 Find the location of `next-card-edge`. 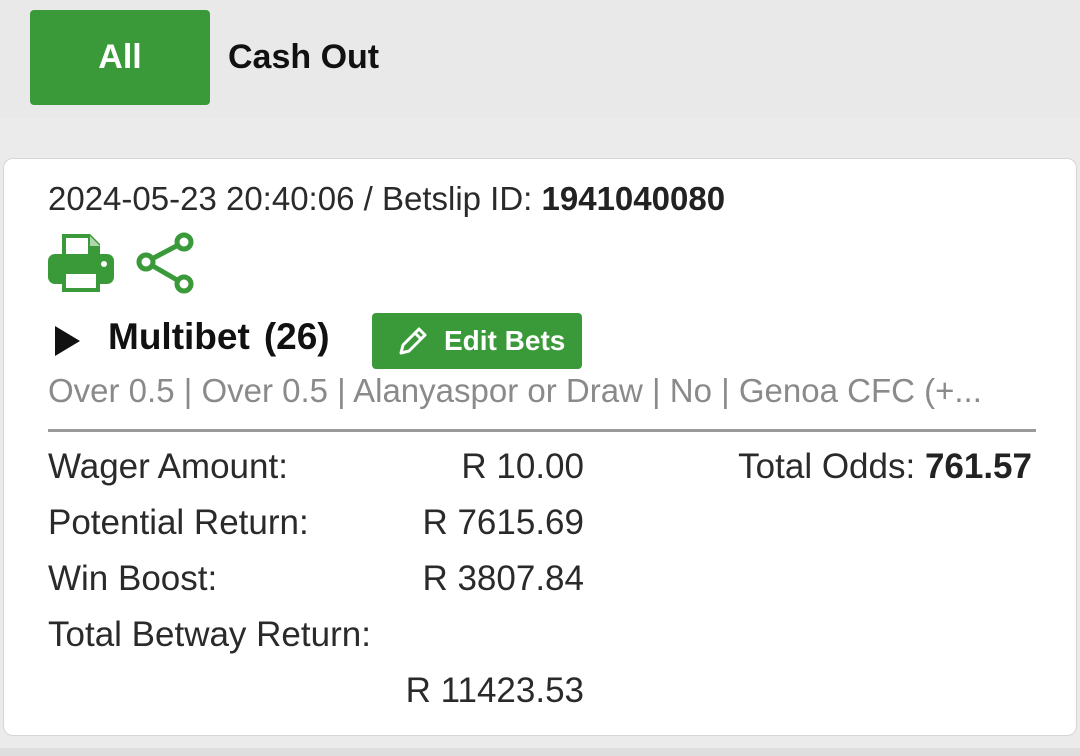

next-card-edge is located at coordinates (540, 752).